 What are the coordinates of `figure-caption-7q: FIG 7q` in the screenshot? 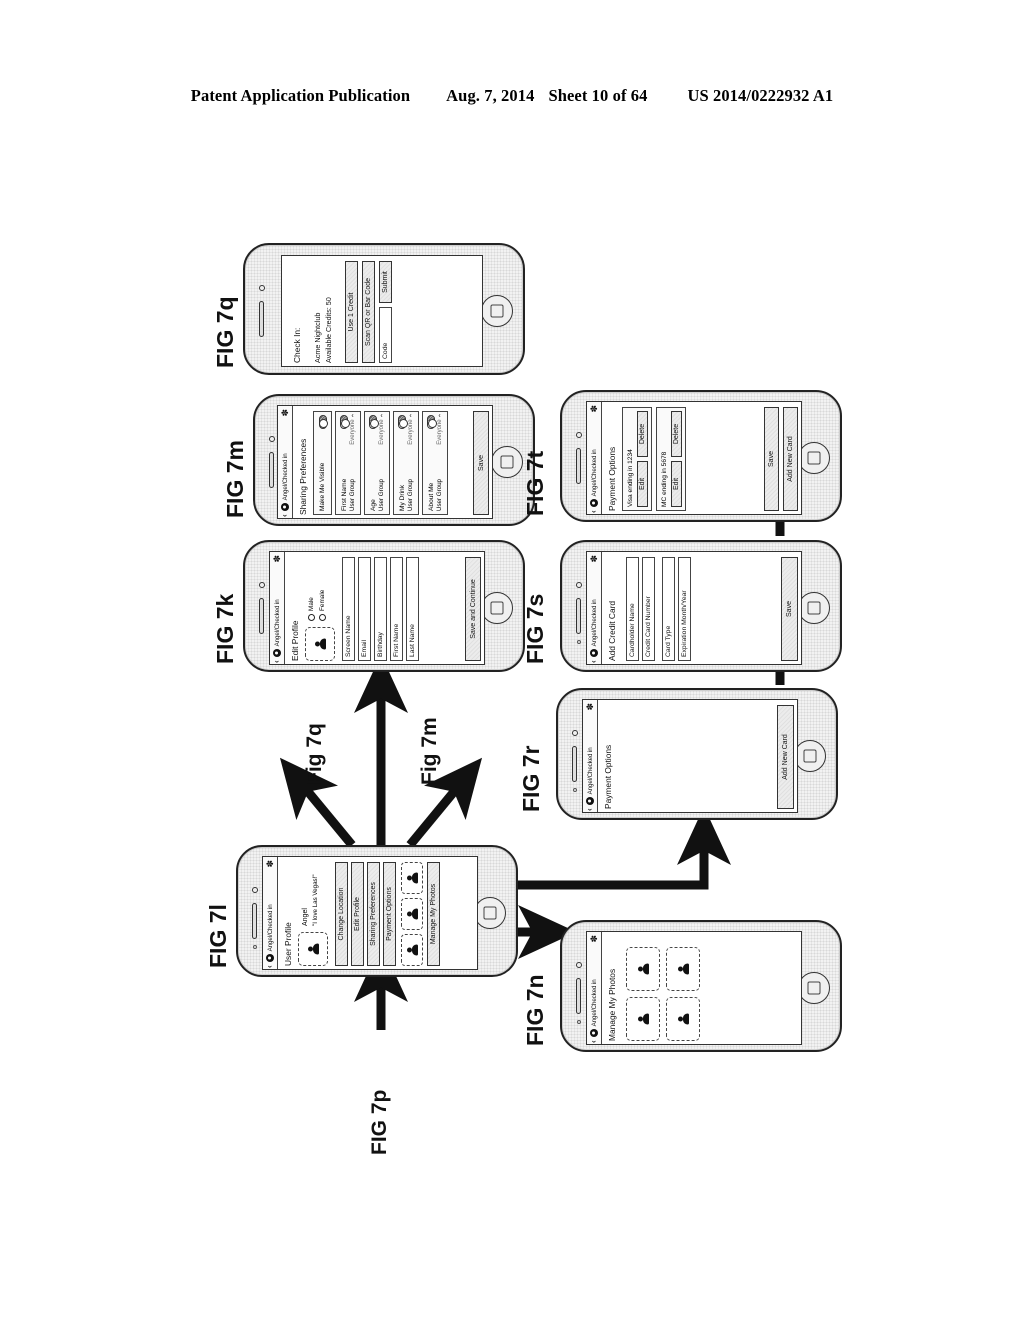 It's located at (225, 332).